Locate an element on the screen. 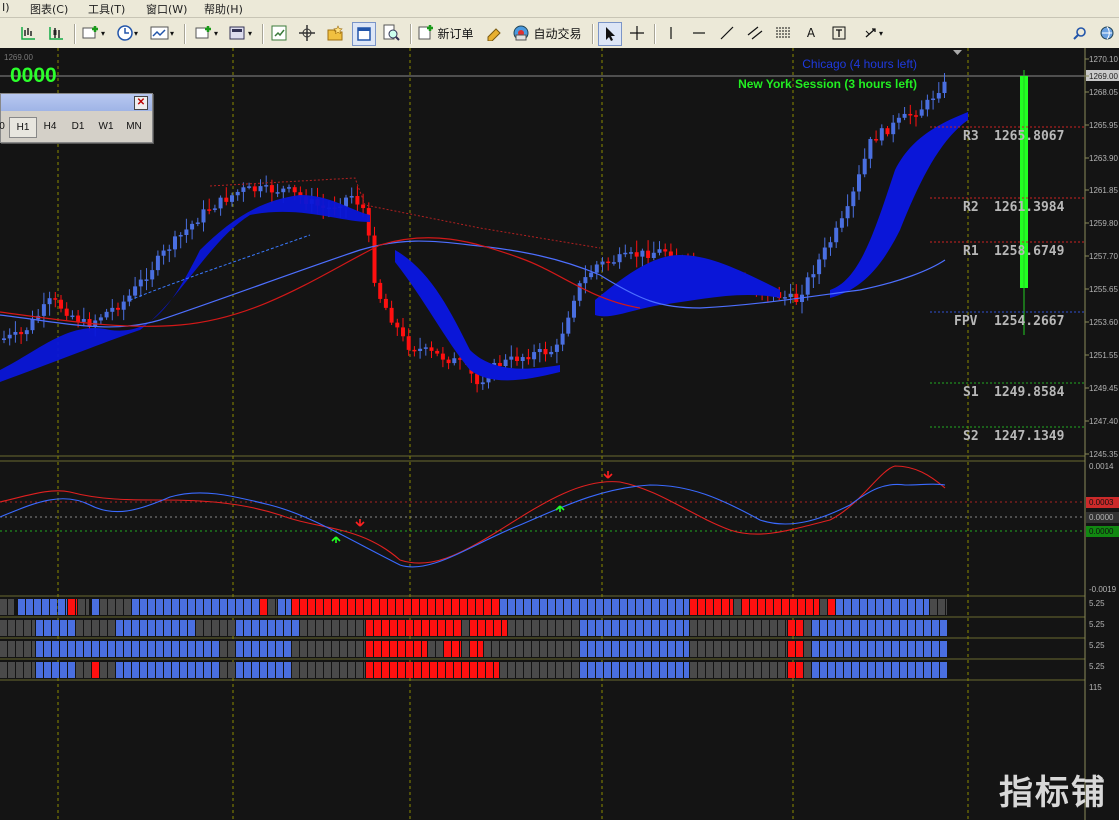 The width and height of the screenshot is (1119, 820). new-order-button: 新订单 is located at coordinates (446, 33).